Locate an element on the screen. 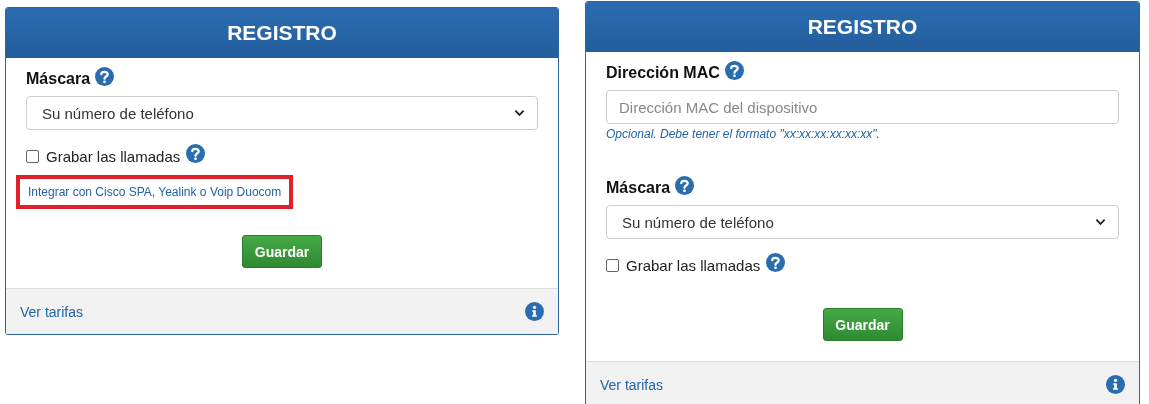 The image size is (1149, 404). mac-address-field: Dirección MAC del dispositivo is located at coordinates (862, 107).